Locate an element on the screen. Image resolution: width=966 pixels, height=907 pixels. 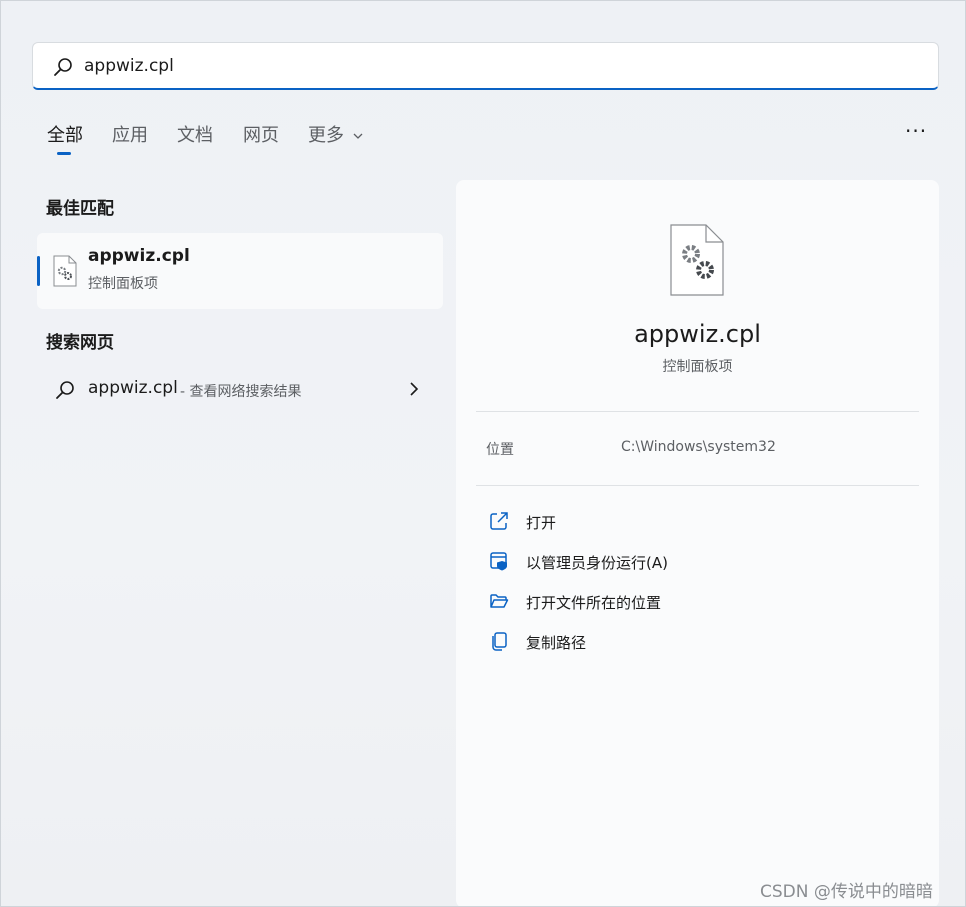
run-as-admin-action: 以管理员身份运行(A) is located at coordinates (696, 561).